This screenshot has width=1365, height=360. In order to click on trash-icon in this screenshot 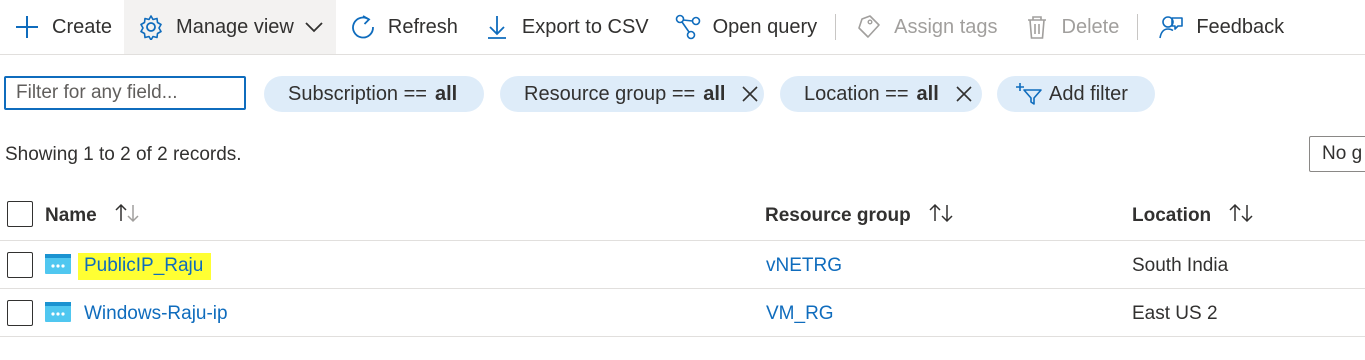, I will do `click(1037, 27)`.